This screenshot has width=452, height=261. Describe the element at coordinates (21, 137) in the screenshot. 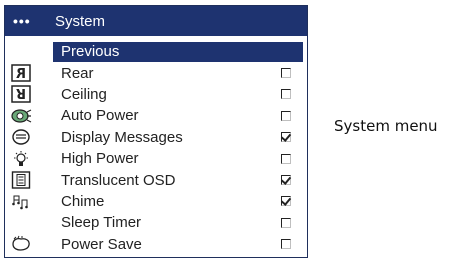

I see `display-messages-icon` at that location.